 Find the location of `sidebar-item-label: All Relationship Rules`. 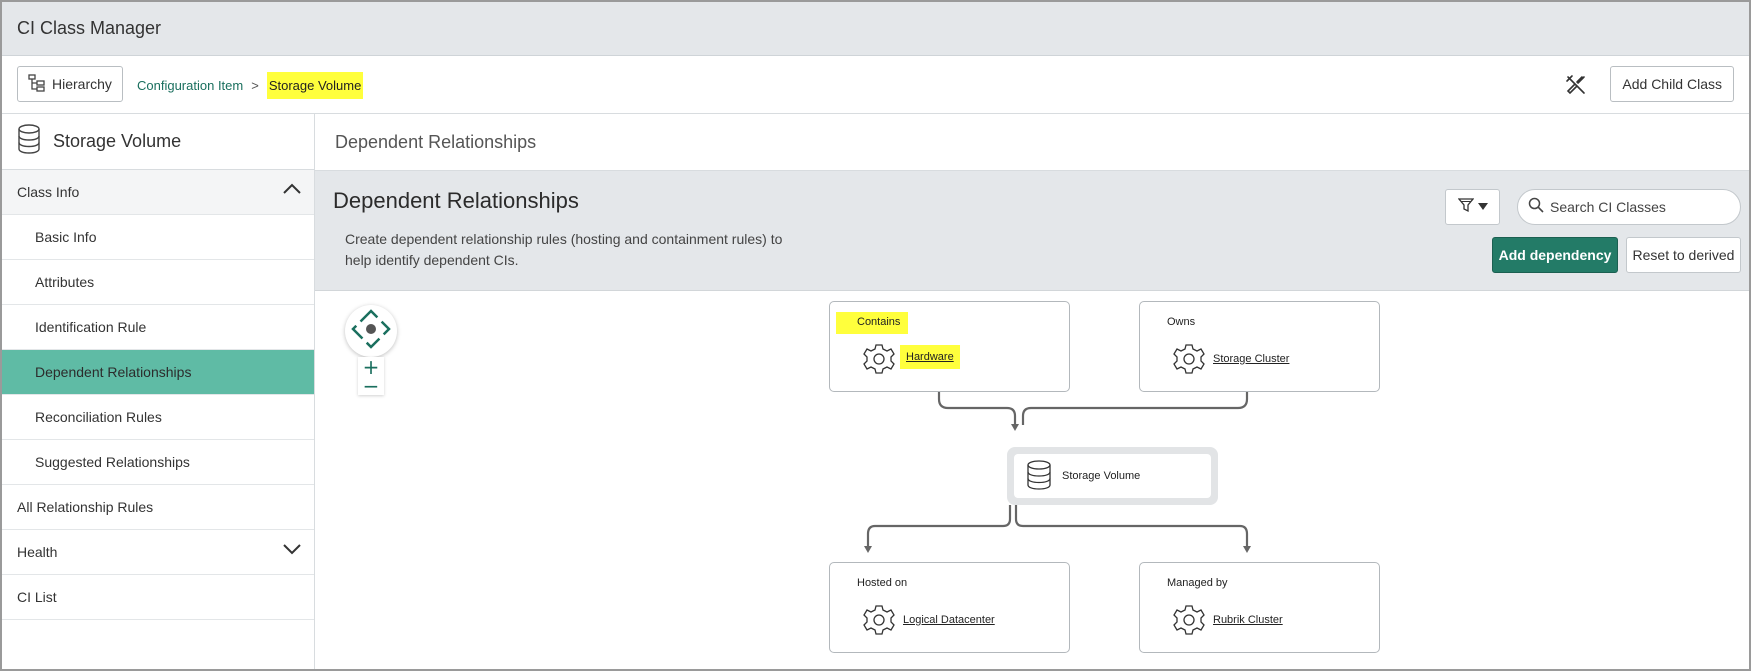

sidebar-item-label: All Relationship Rules is located at coordinates (85, 507).